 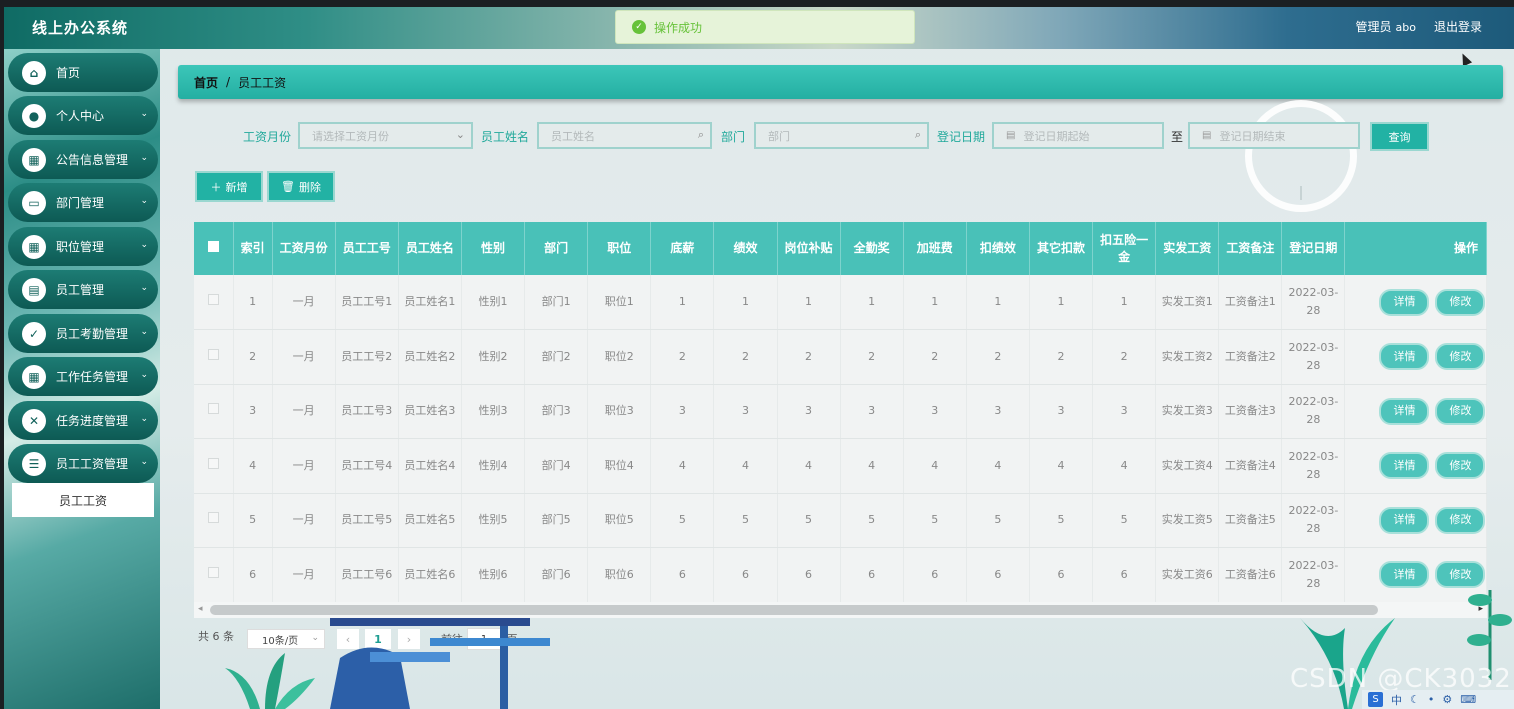 I want to click on name-label: 员工姓名, so click(x=505, y=137).